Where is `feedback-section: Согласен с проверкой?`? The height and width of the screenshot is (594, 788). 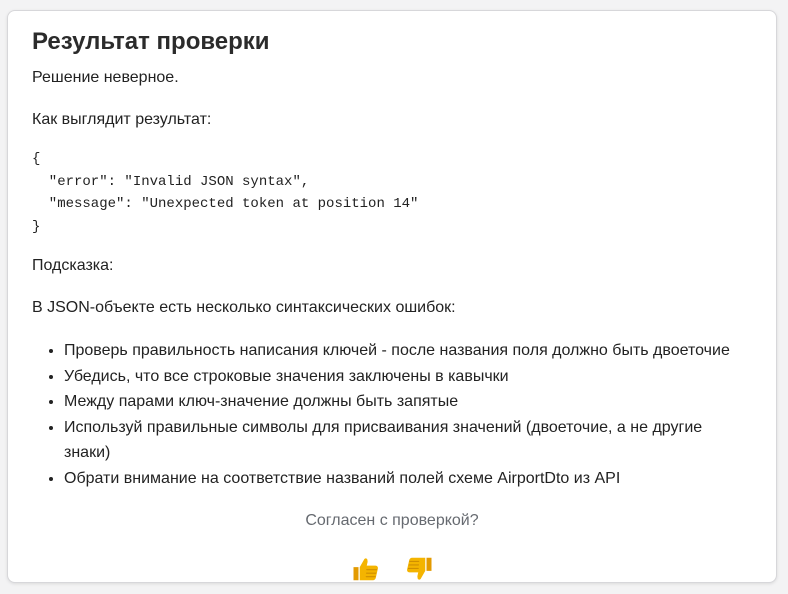 feedback-section: Согласен с проверкой? is located at coordinates (392, 548).